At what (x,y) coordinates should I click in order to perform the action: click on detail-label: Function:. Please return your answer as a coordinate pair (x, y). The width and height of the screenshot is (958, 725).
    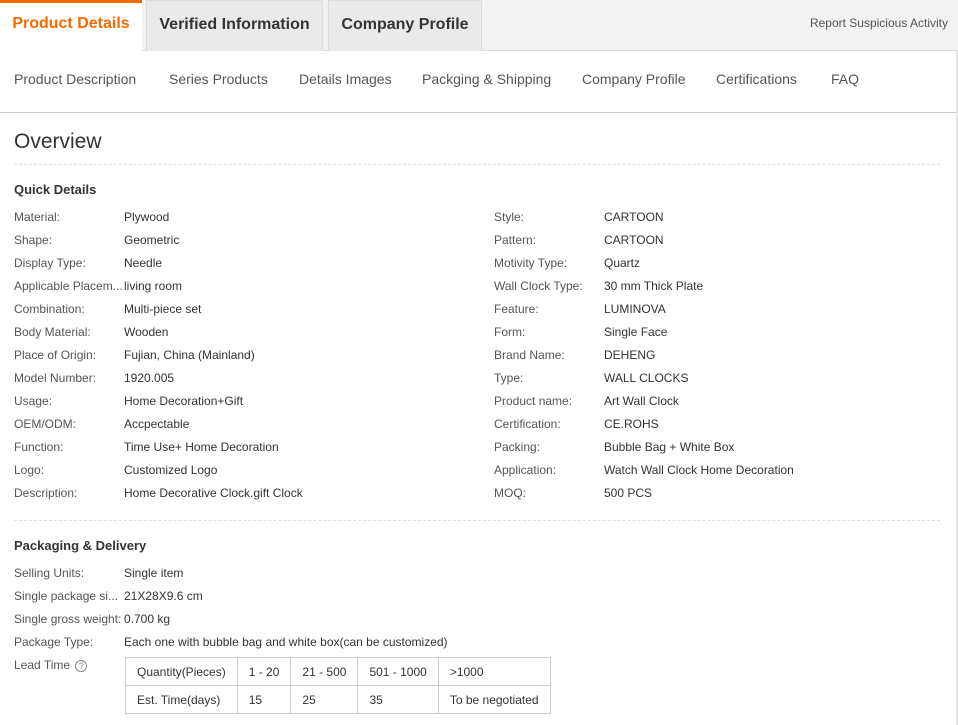
    Looking at the image, I should click on (39, 447).